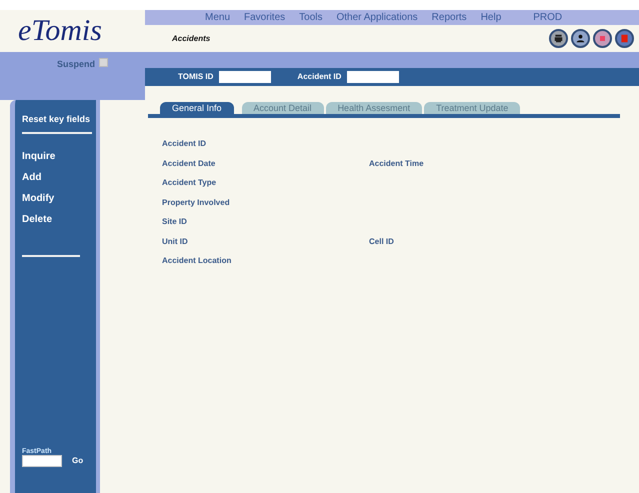 The width and height of the screenshot is (639, 493). What do you see at coordinates (58, 177) in the screenshot?
I see `sidebar-action-link: Add` at bounding box center [58, 177].